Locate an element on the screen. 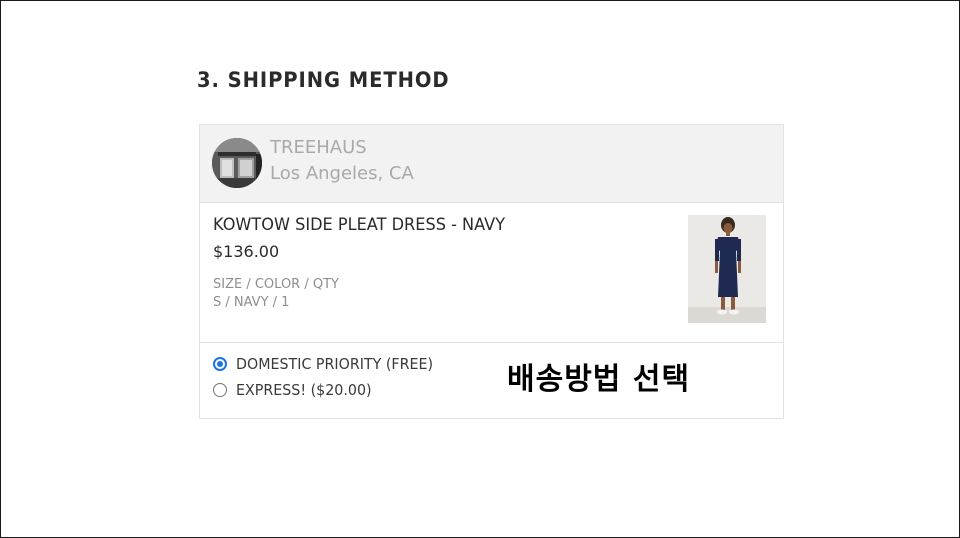  radio-domestic-priority is located at coordinates (220, 364).